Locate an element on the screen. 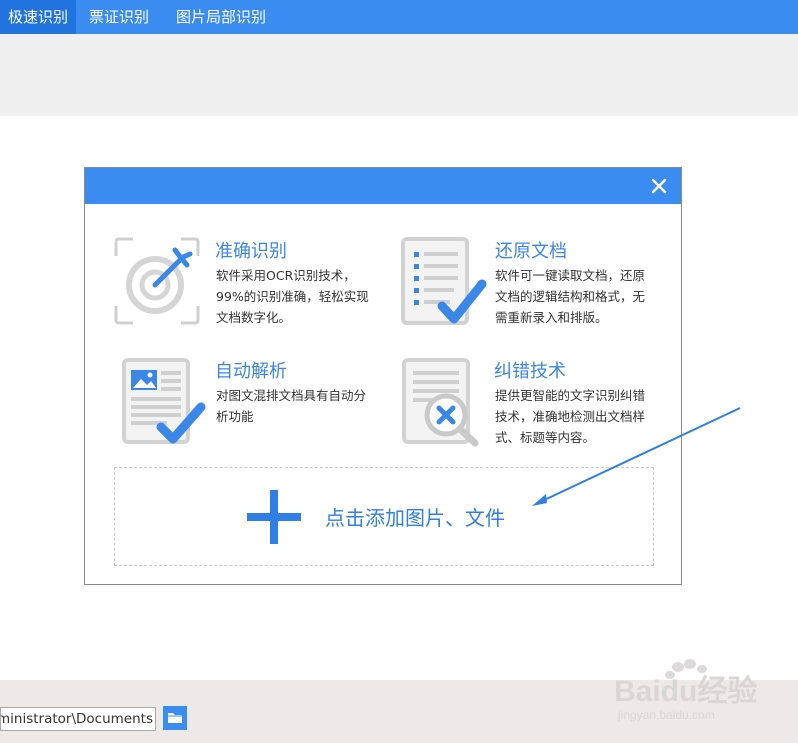 This screenshot has height=743, width=798. plus-icon is located at coordinates (274, 517).